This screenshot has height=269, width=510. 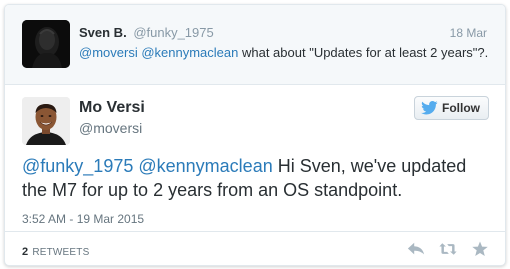 I want to click on retweet-label: RETWEETS, so click(x=61, y=252).